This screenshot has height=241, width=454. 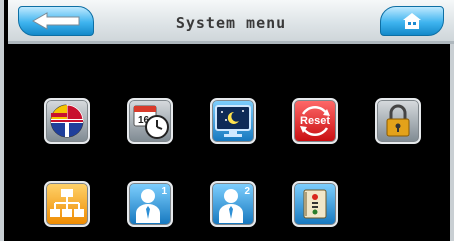 I want to click on info-button, so click(x=315, y=204).